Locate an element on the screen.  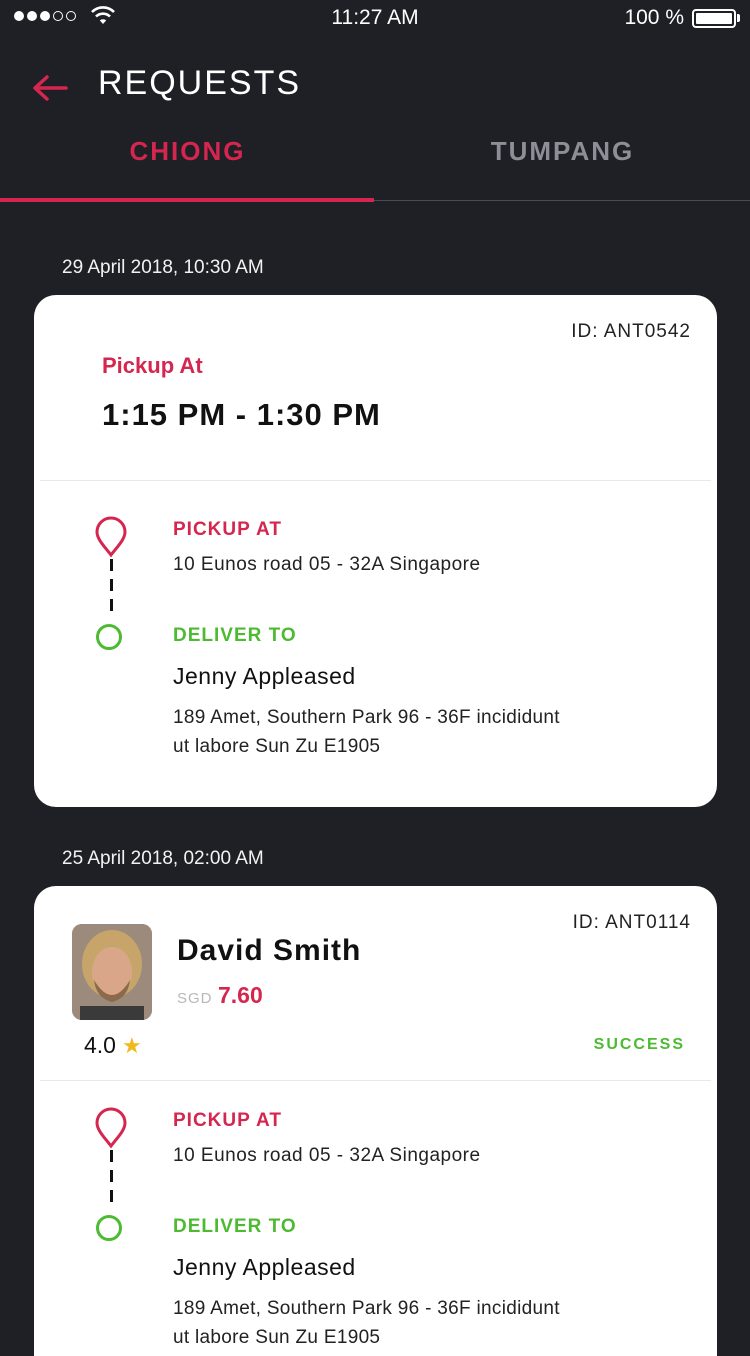
active-tab-indicator is located at coordinates (187, 200).